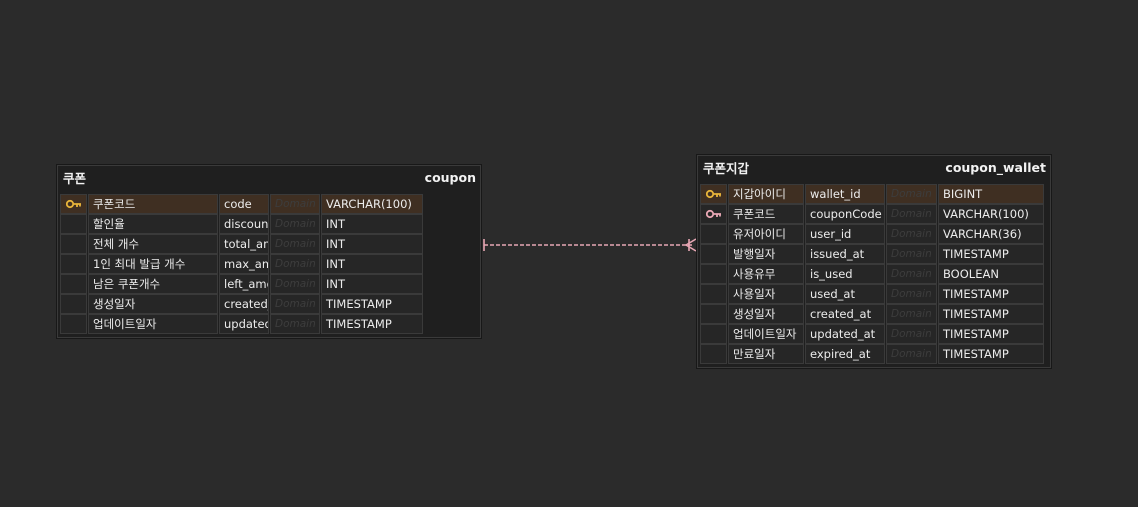  What do you see at coordinates (845, 274) in the screenshot?
I see `column-physical-name: is_used` at bounding box center [845, 274].